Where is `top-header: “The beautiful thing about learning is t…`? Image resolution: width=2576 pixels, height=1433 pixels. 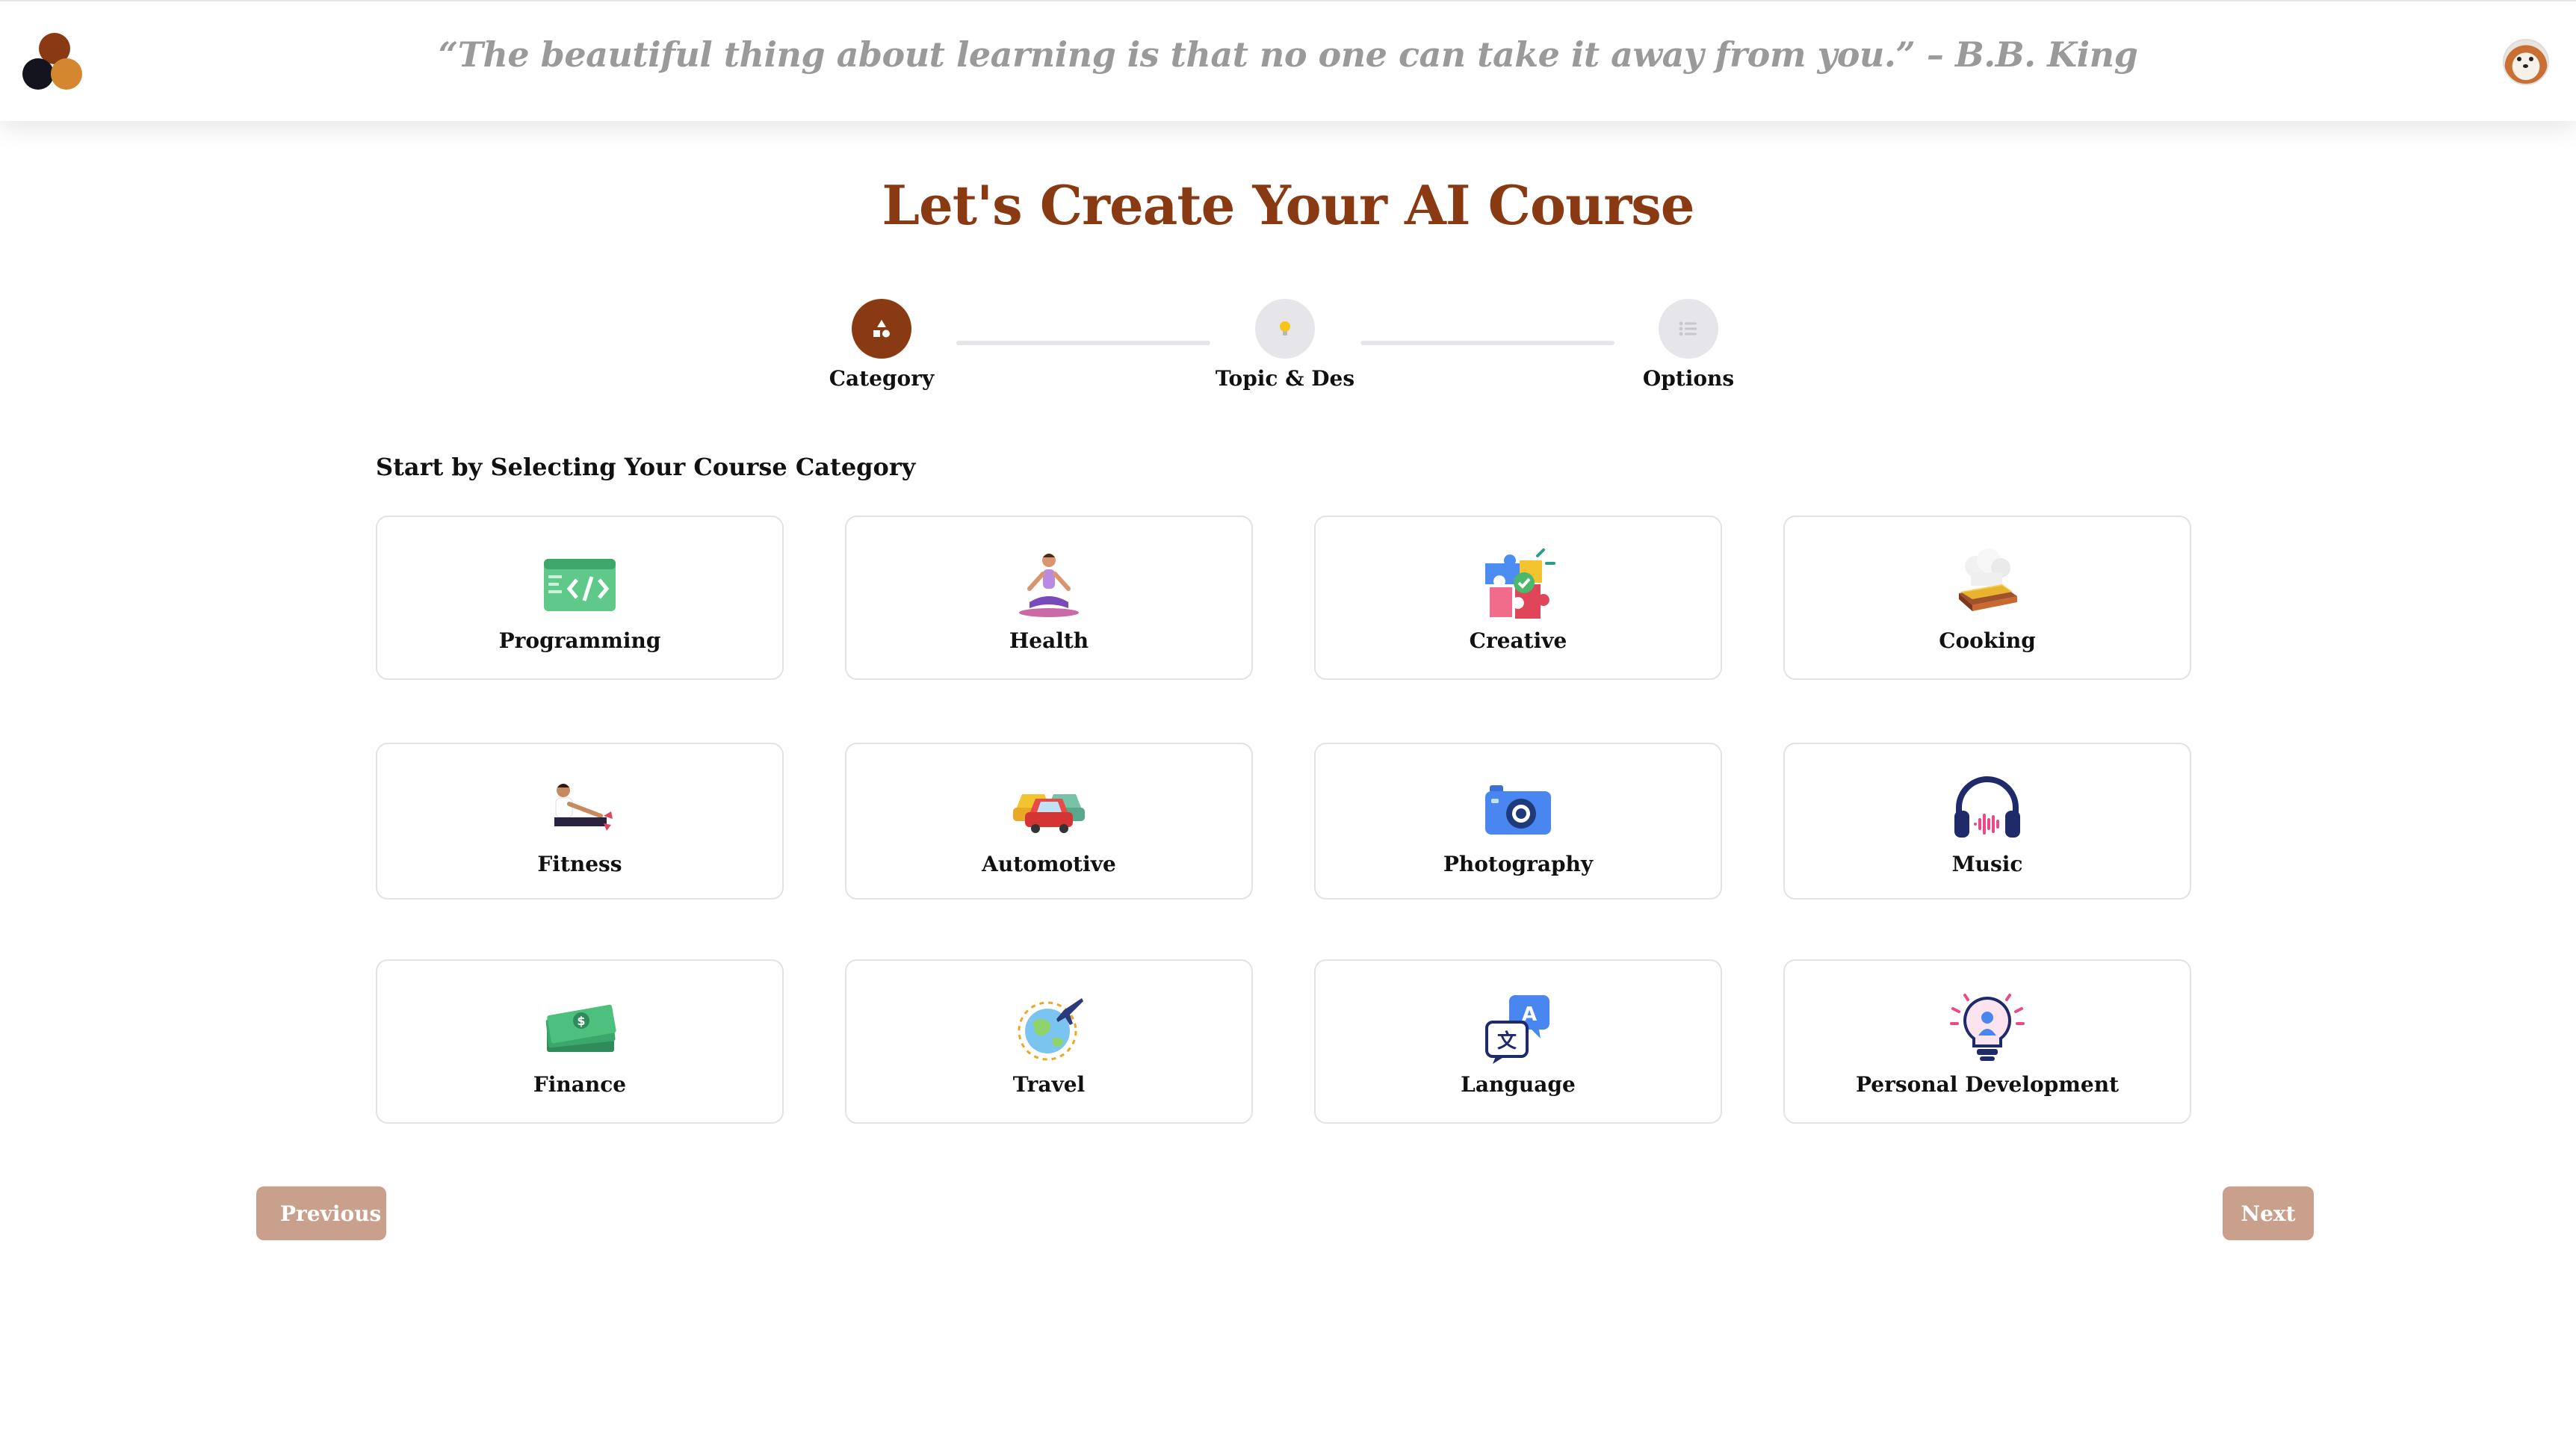
top-header: “The beautiful thing about learning is t… is located at coordinates (1288, 61).